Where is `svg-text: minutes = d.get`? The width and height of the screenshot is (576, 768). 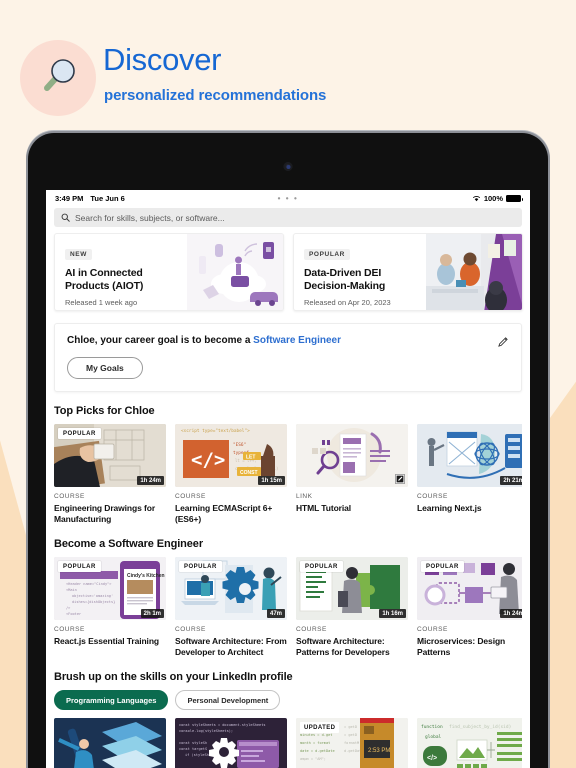 svg-text: minutes = d.get is located at coordinates (316, 735).